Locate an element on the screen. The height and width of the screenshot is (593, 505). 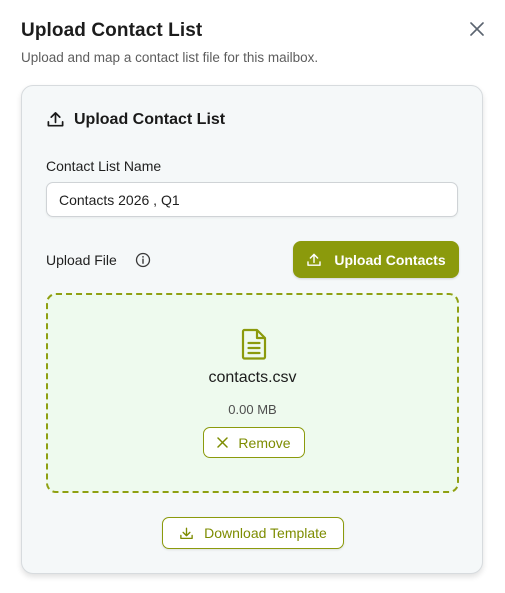
close-button is located at coordinates (477, 29).